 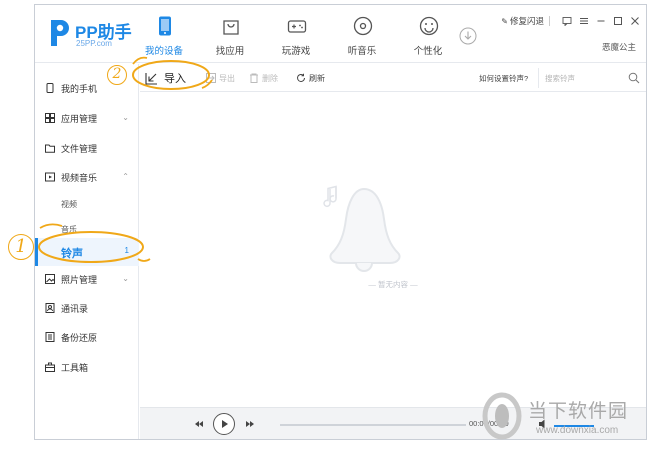 I want to click on next-track-icon, so click(x=250, y=424).